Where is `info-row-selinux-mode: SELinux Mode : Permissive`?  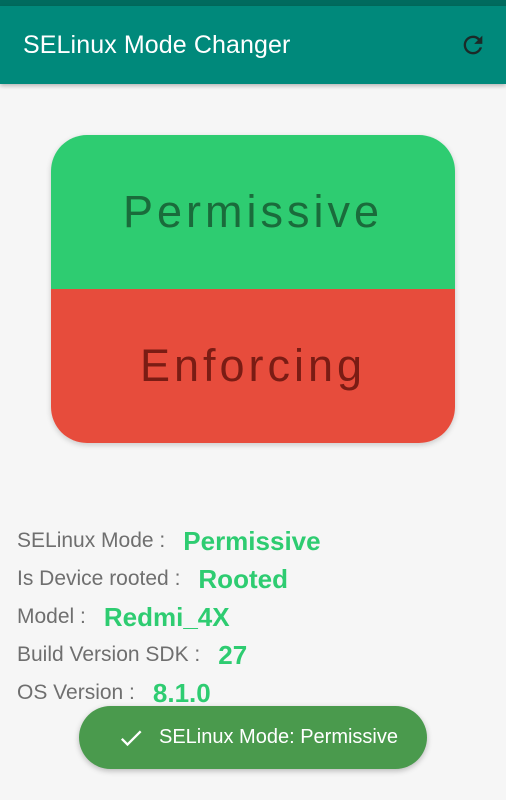
info-row-selinux-mode: SELinux Mode : Permissive is located at coordinates (169, 541).